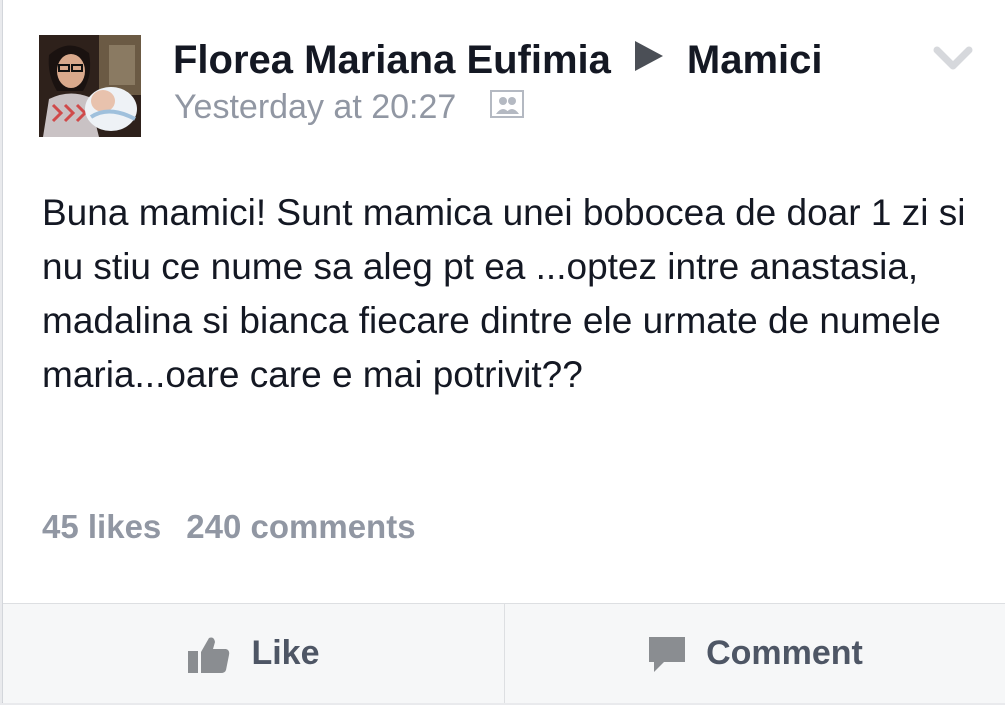  What do you see at coordinates (285, 653) in the screenshot?
I see `like-label: Like` at bounding box center [285, 653].